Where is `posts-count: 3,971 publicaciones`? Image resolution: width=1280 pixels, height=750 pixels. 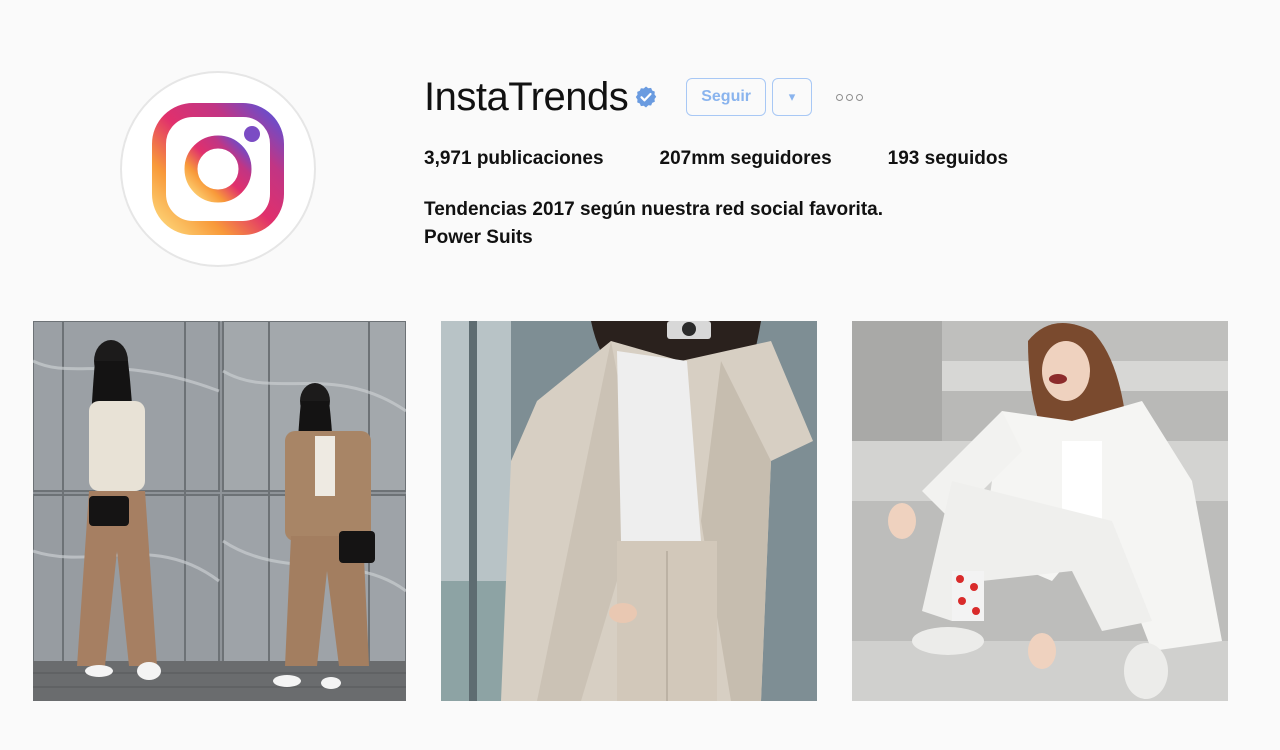 posts-count: 3,971 publicaciones is located at coordinates (514, 158).